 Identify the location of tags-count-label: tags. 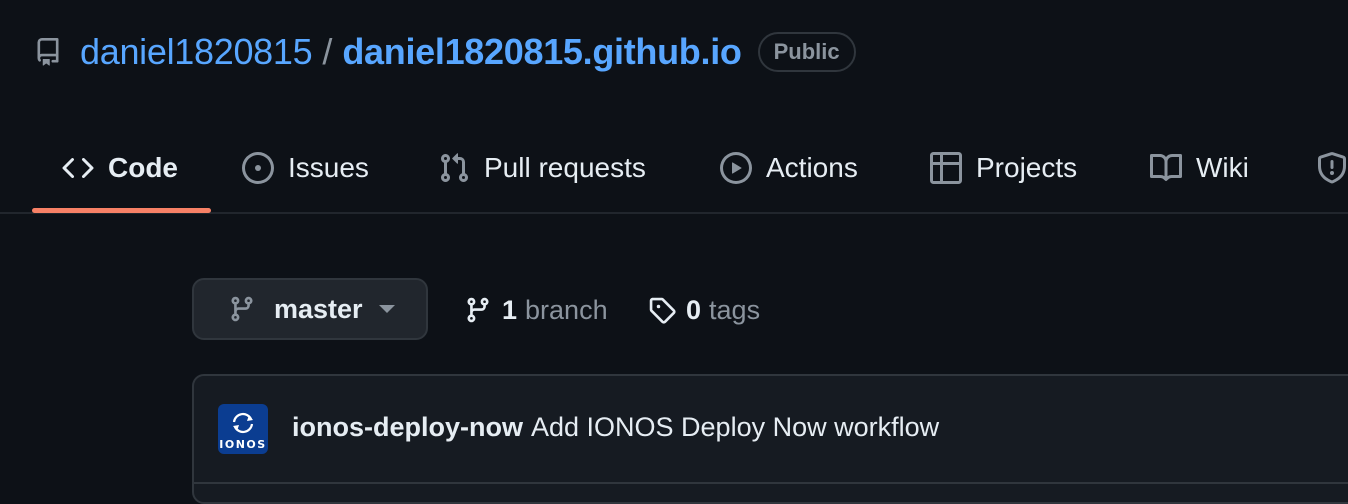
(735, 309).